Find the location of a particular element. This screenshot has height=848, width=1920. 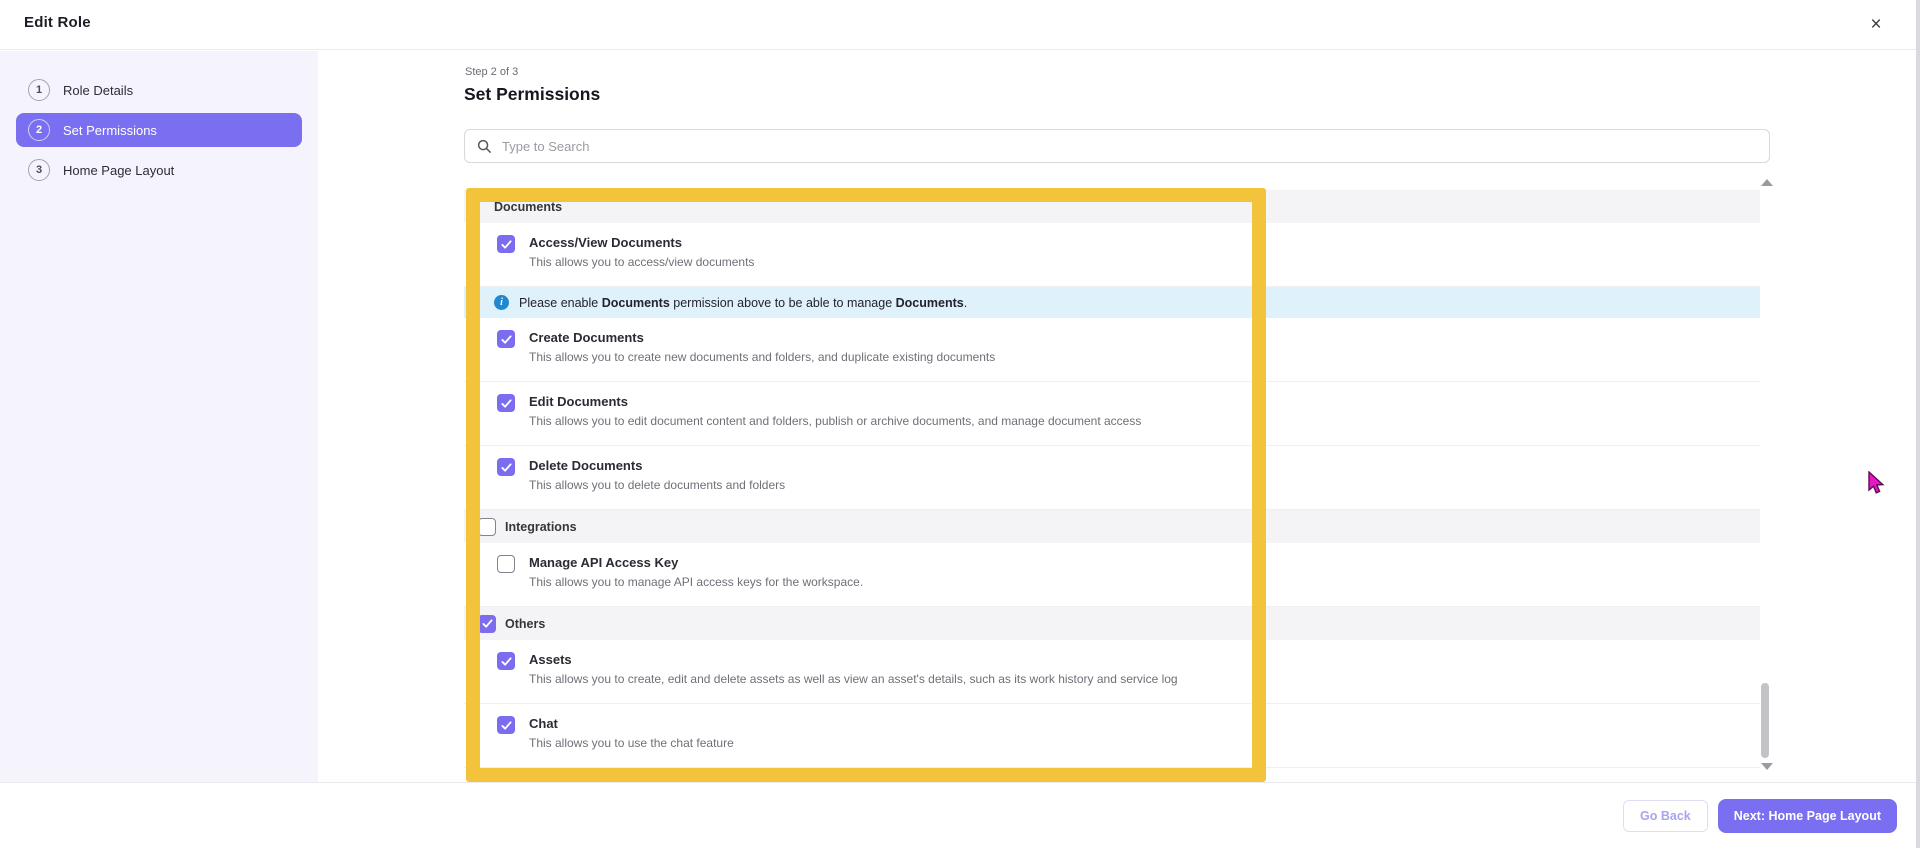

sidebar-item-role-details: 1 Role Details is located at coordinates (159, 90).